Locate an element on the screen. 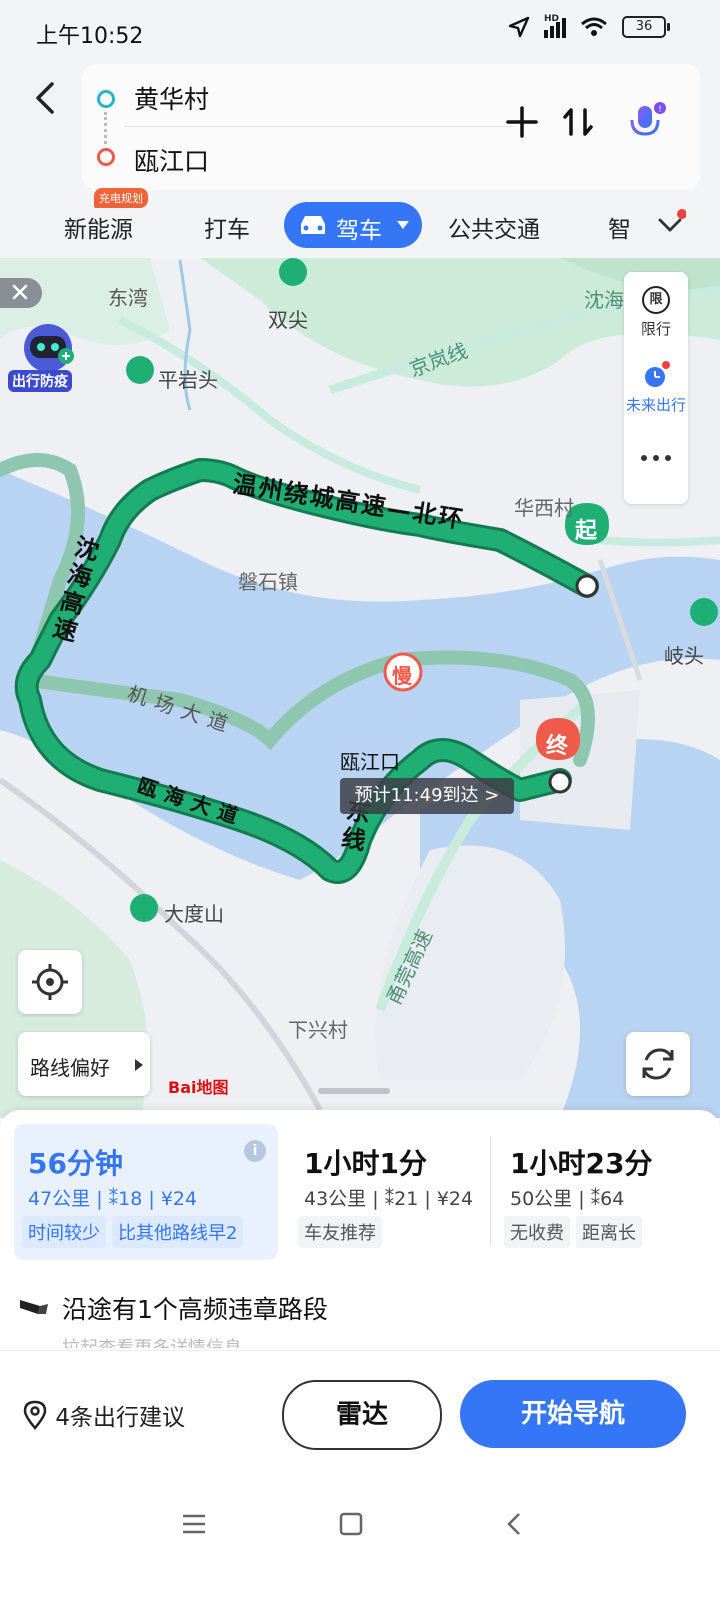 The width and height of the screenshot is (720, 1600). close-icon is located at coordinates (20, 292).